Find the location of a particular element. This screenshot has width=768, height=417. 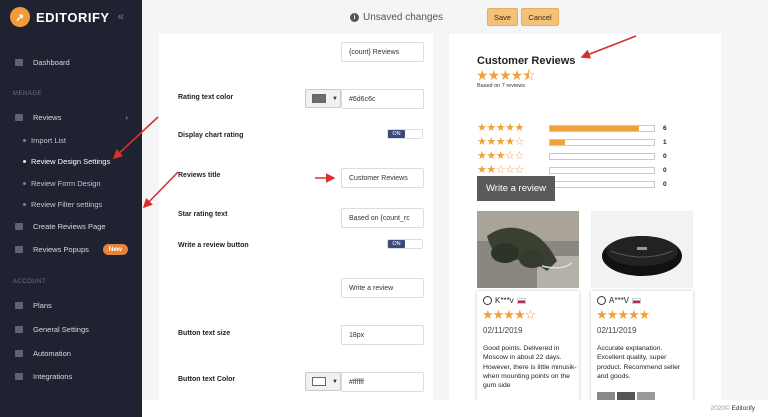

write-review-button: Write a review is located at coordinates (516, 188).